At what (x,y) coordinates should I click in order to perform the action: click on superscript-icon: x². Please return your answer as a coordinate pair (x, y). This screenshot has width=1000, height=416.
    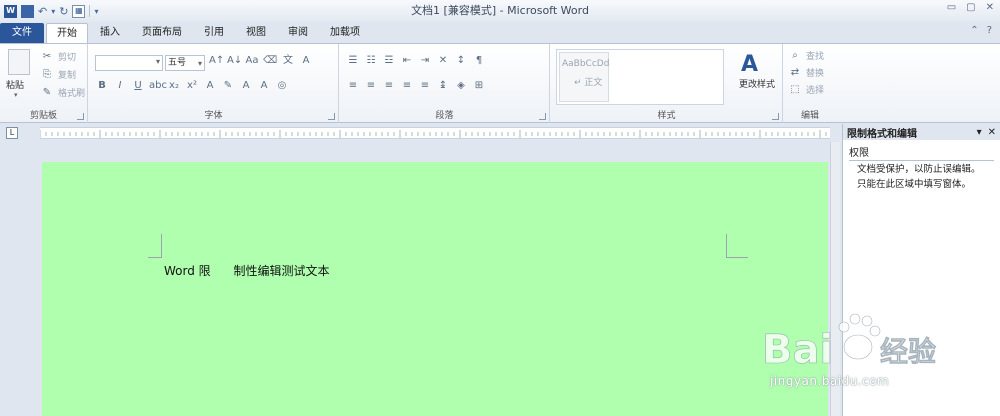
    Looking at the image, I should click on (192, 86).